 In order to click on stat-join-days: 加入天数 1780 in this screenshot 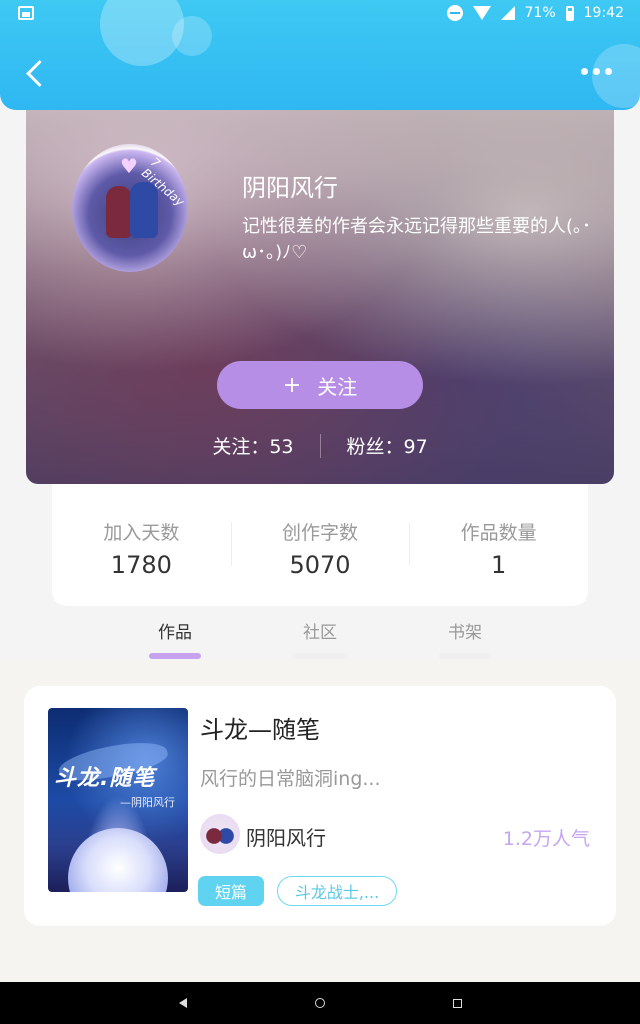, I will do `click(141, 545)`.